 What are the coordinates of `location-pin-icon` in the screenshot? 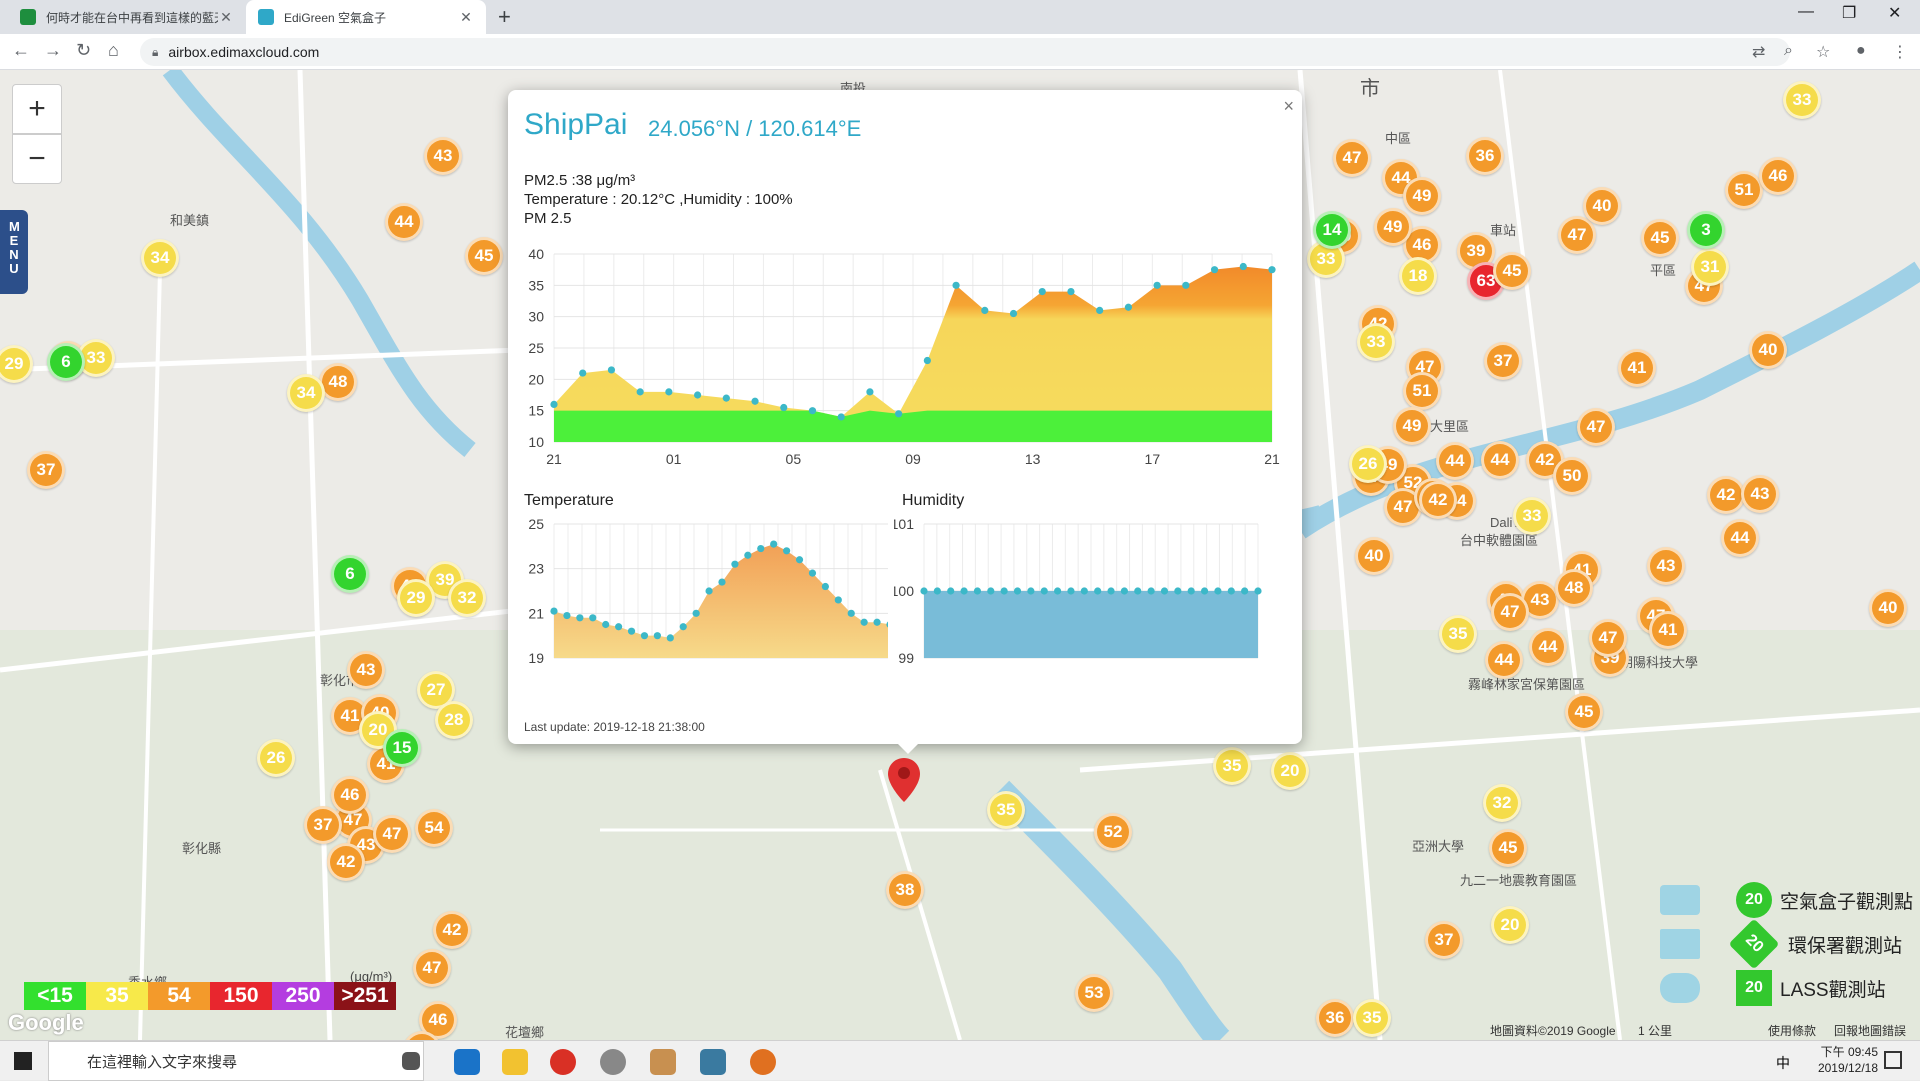 It's located at (904, 780).